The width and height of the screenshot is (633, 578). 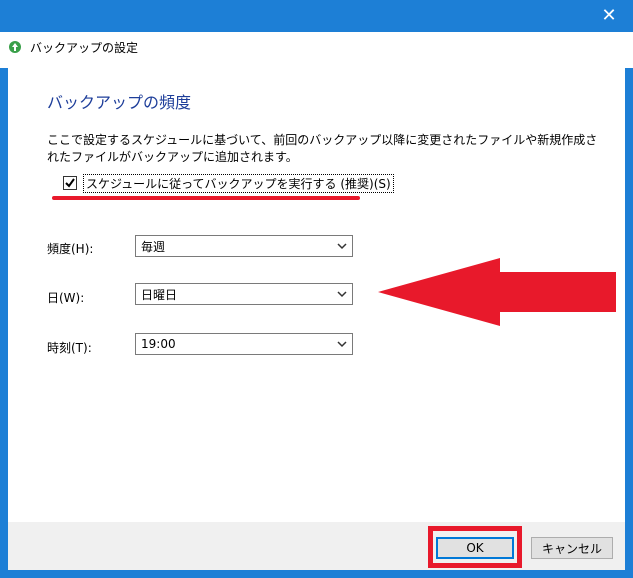 I want to click on time-label: 時刻(T):, so click(x=69, y=348).